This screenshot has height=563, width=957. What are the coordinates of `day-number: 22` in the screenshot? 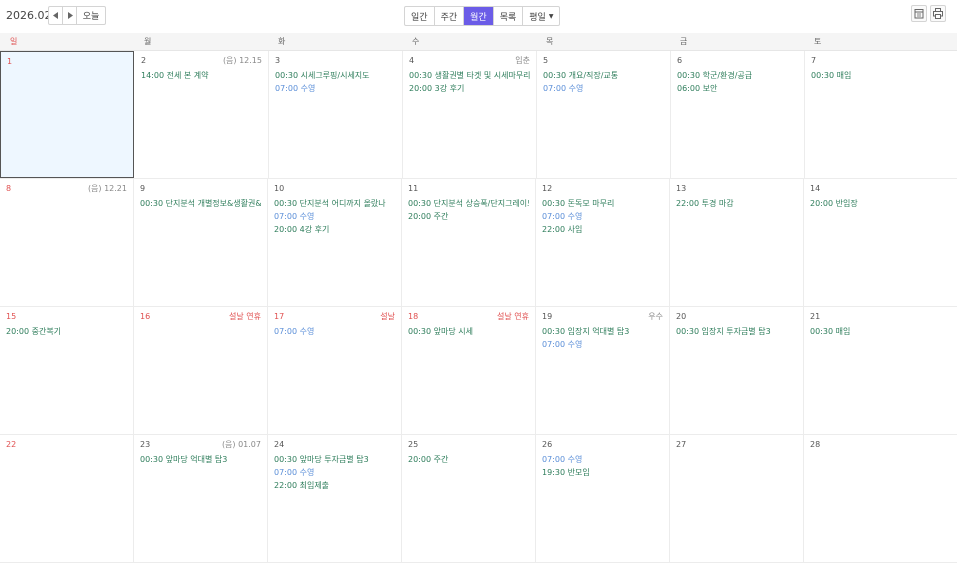 It's located at (11, 444).